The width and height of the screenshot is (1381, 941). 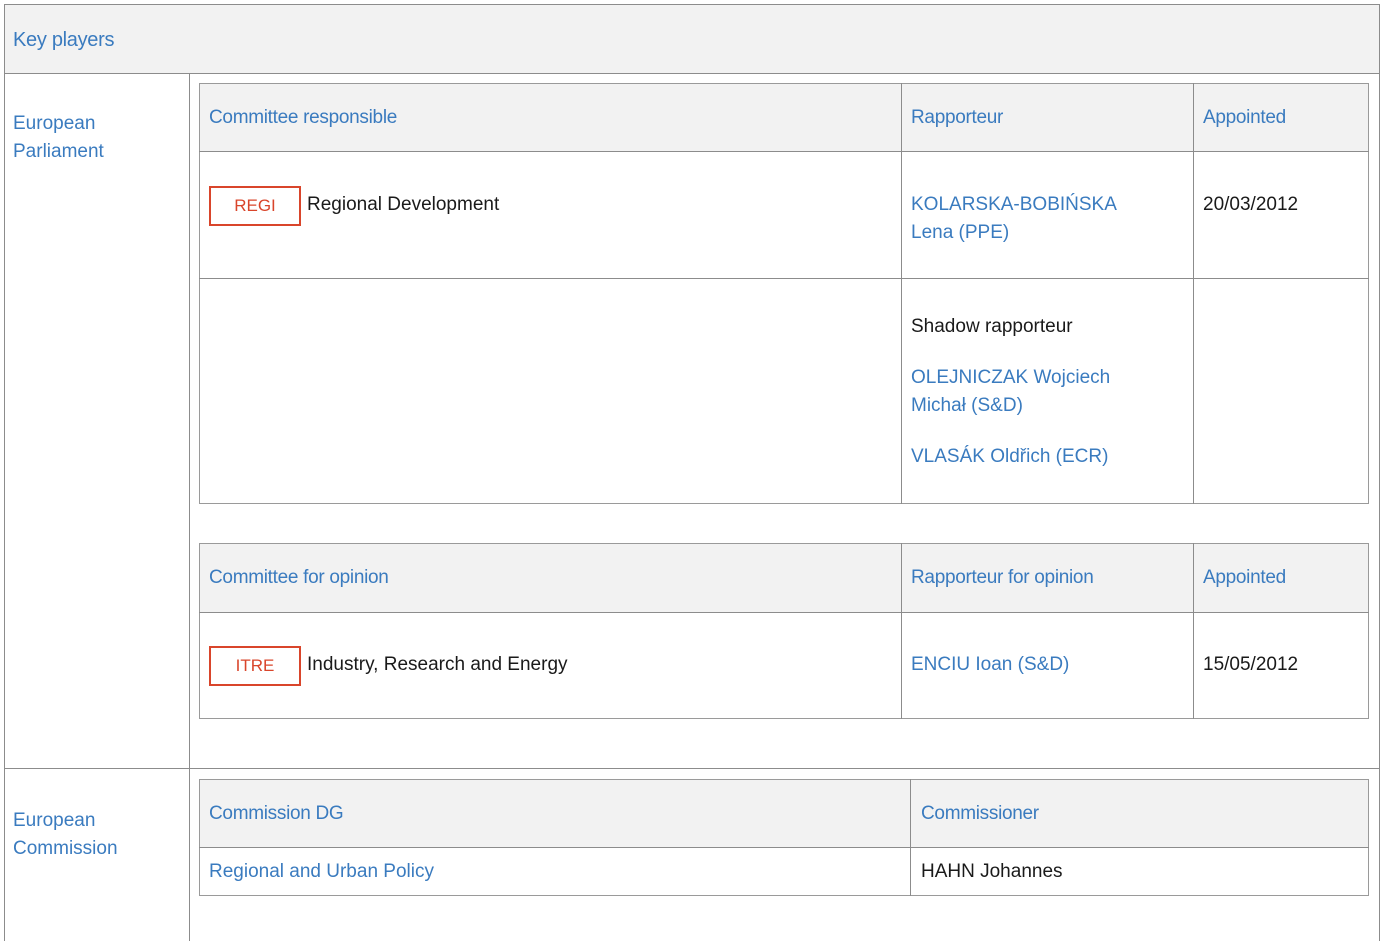 What do you see at coordinates (321, 872) in the screenshot?
I see `commission-dg-link: Regional and Urban Policy` at bounding box center [321, 872].